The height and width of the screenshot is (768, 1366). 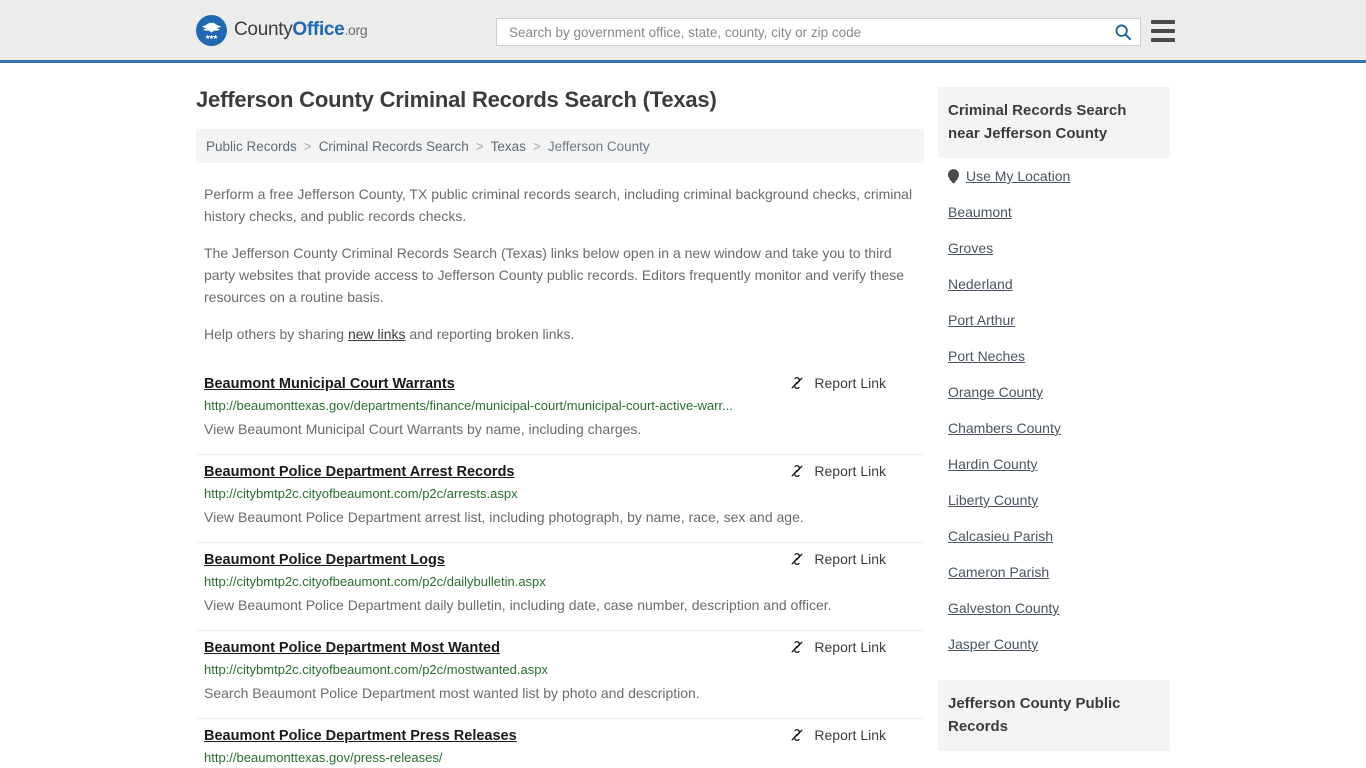 What do you see at coordinates (993, 464) in the screenshot?
I see `sidebar-link: Hardin County` at bounding box center [993, 464].